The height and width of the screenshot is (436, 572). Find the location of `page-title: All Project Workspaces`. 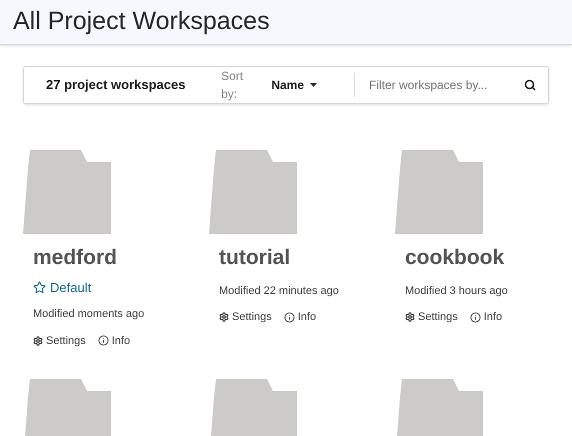

page-title: All Project Workspaces is located at coordinates (141, 22).